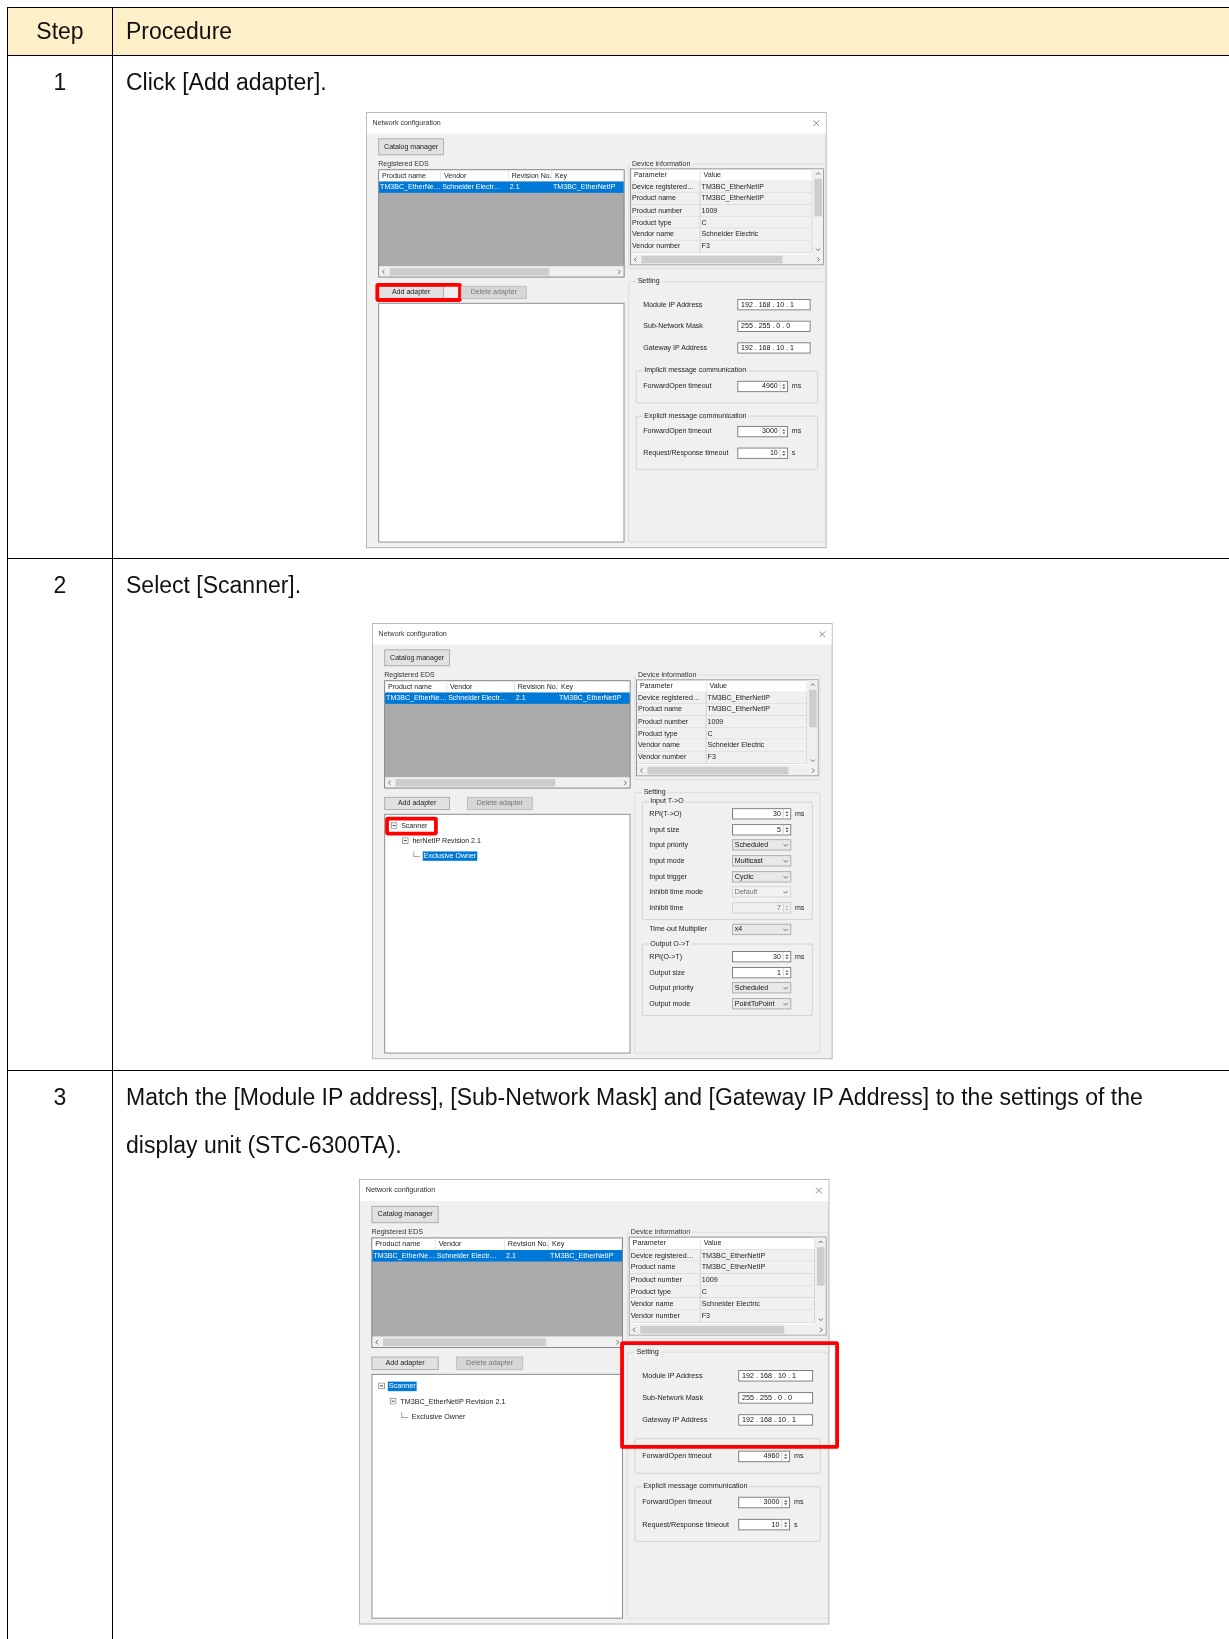 The width and height of the screenshot is (1229, 1639). What do you see at coordinates (60, 1097) in the screenshot?
I see `step-number: 3` at bounding box center [60, 1097].